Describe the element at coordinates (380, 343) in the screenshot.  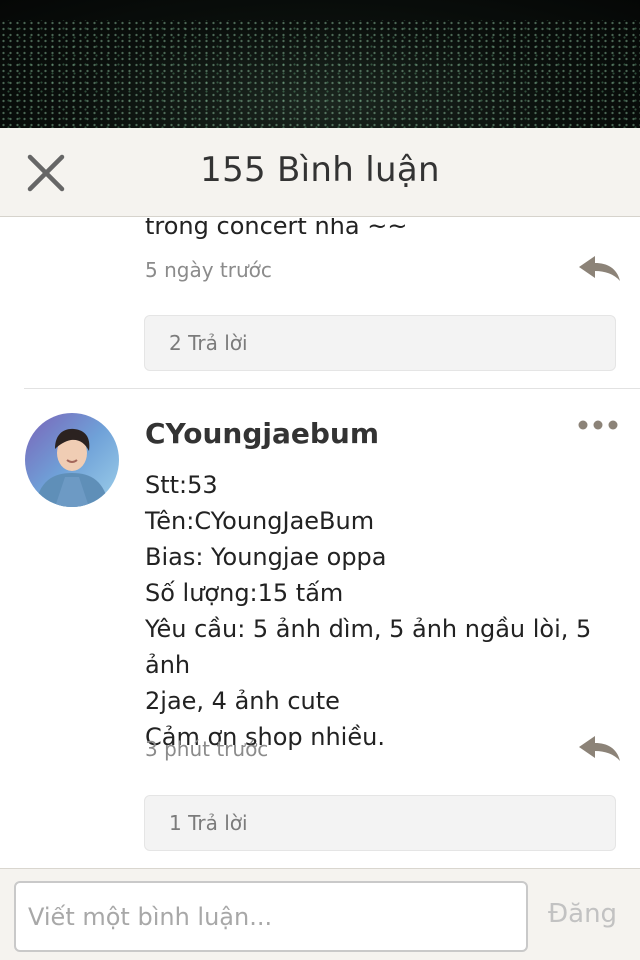
I see `view-replies-button: 2 Trả lời` at that location.